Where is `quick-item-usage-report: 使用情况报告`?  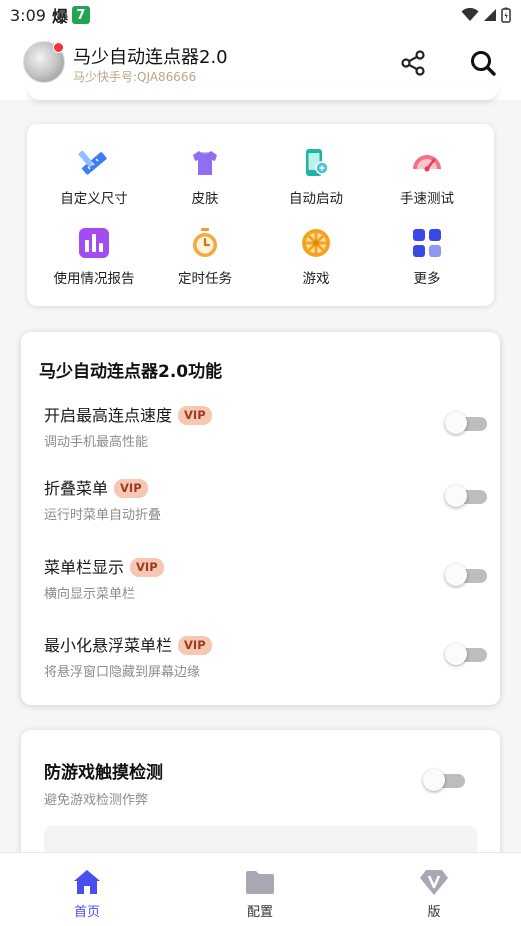
quick-item-usage-report: 使用情况报告 is located at coordinates (94, 262).